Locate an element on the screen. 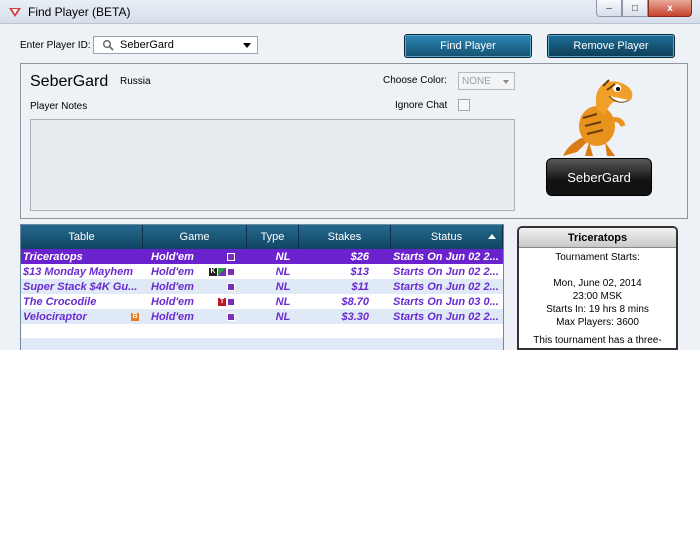  player-id-label: Enter Player ID: is located at coordinates (55, 45).